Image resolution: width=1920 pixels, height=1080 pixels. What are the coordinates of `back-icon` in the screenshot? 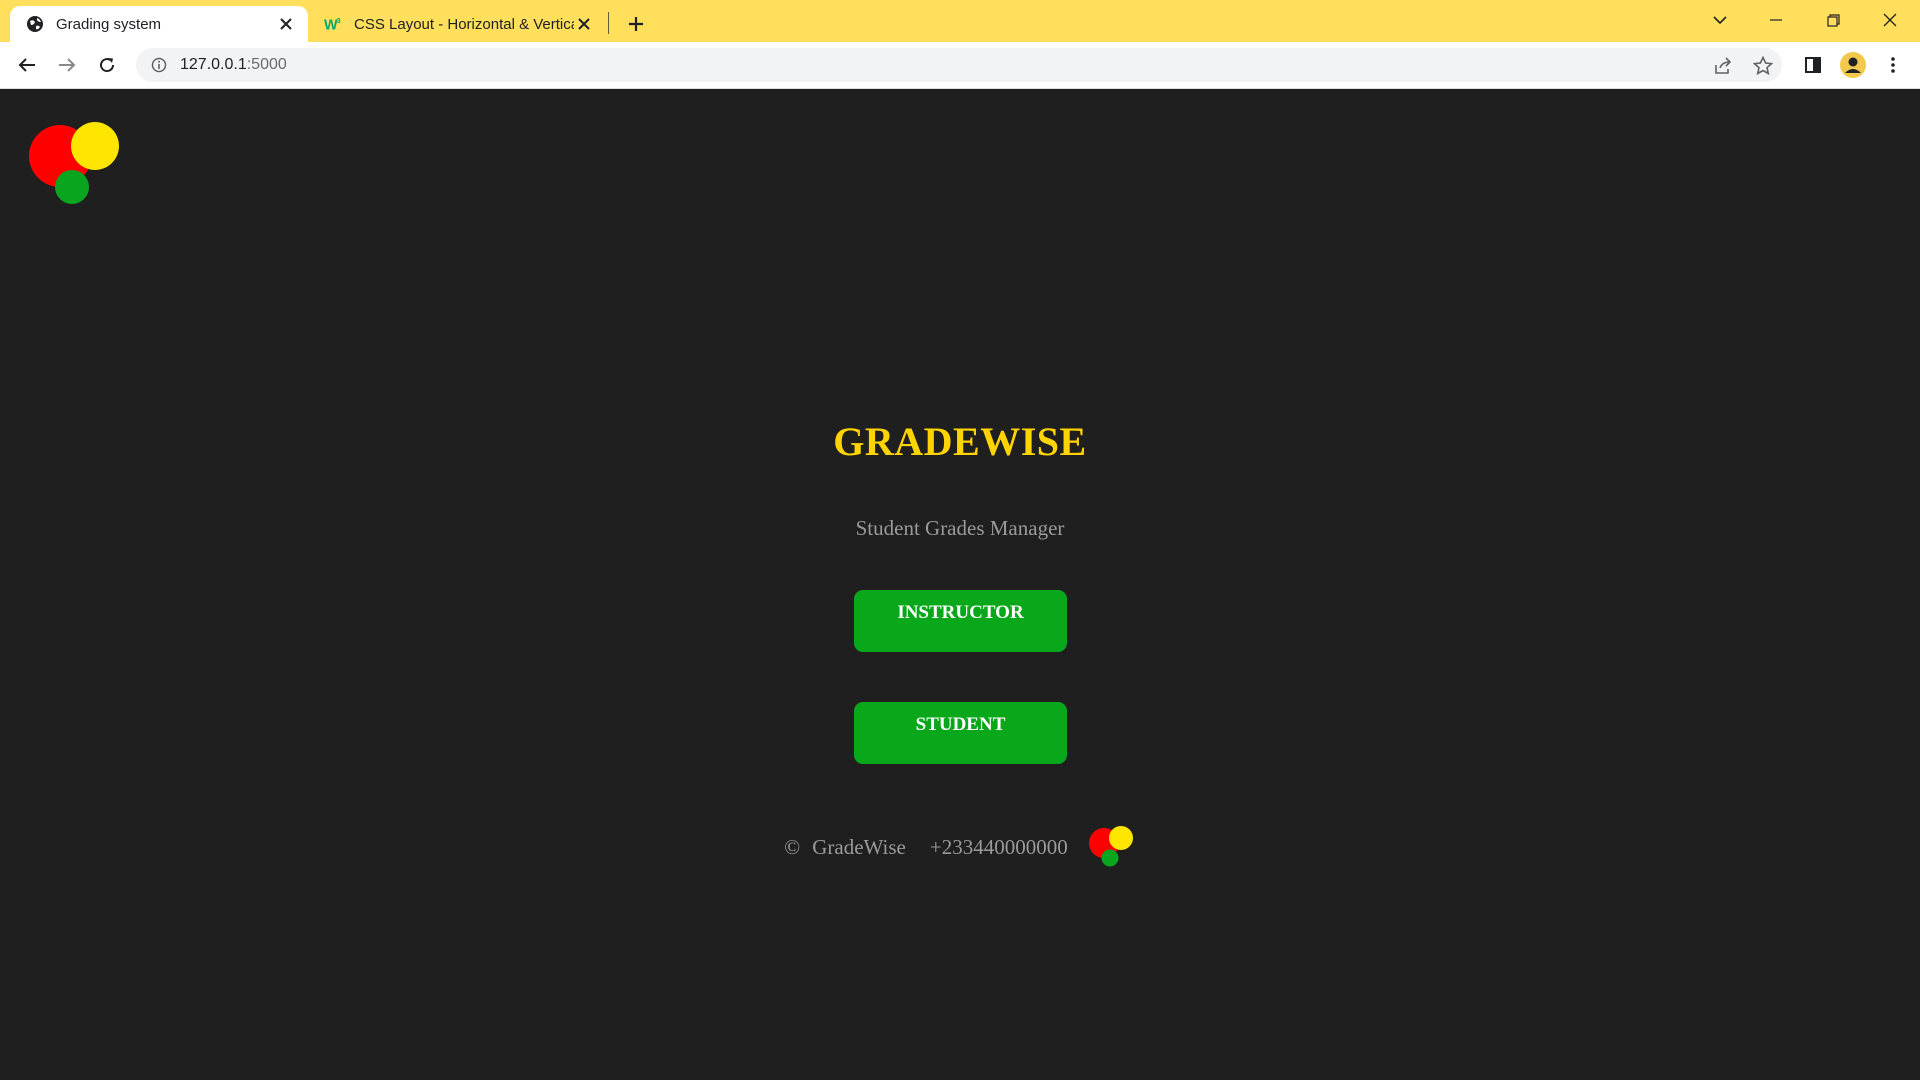 It's located at (27, 65).